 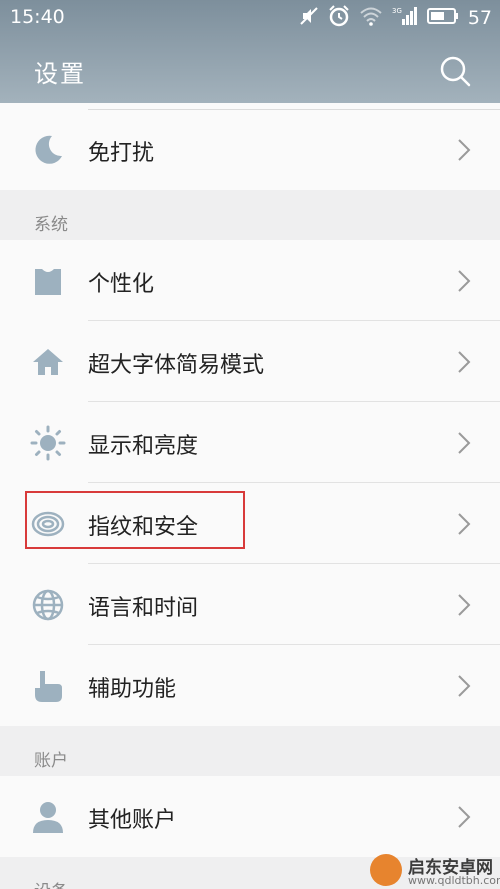 What do you see at coordinates (48, 362) in the screenshot?
I see `home-icon` at bounding box center [48, 362].